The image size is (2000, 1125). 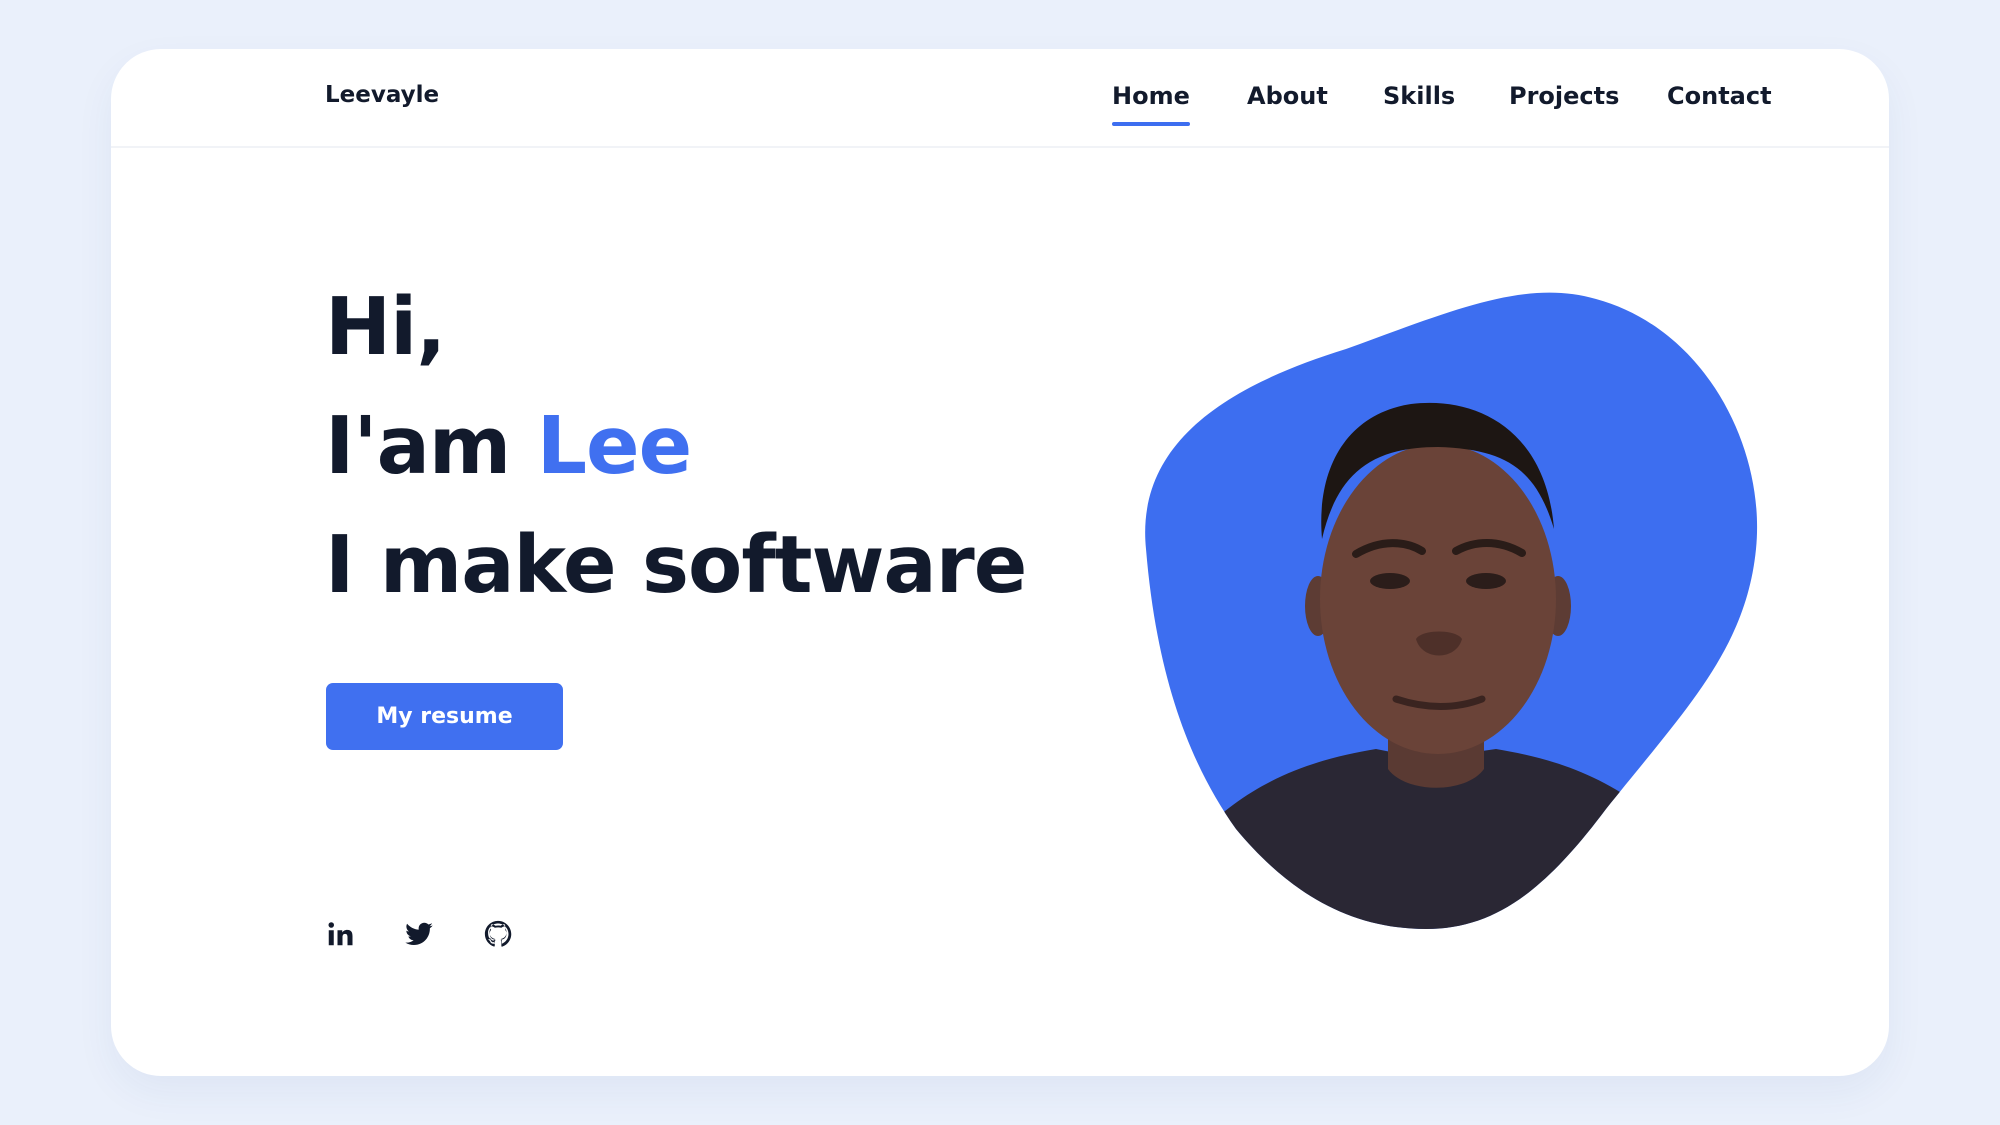 I want to click on linkedin-link, so click(x=340, y=934).